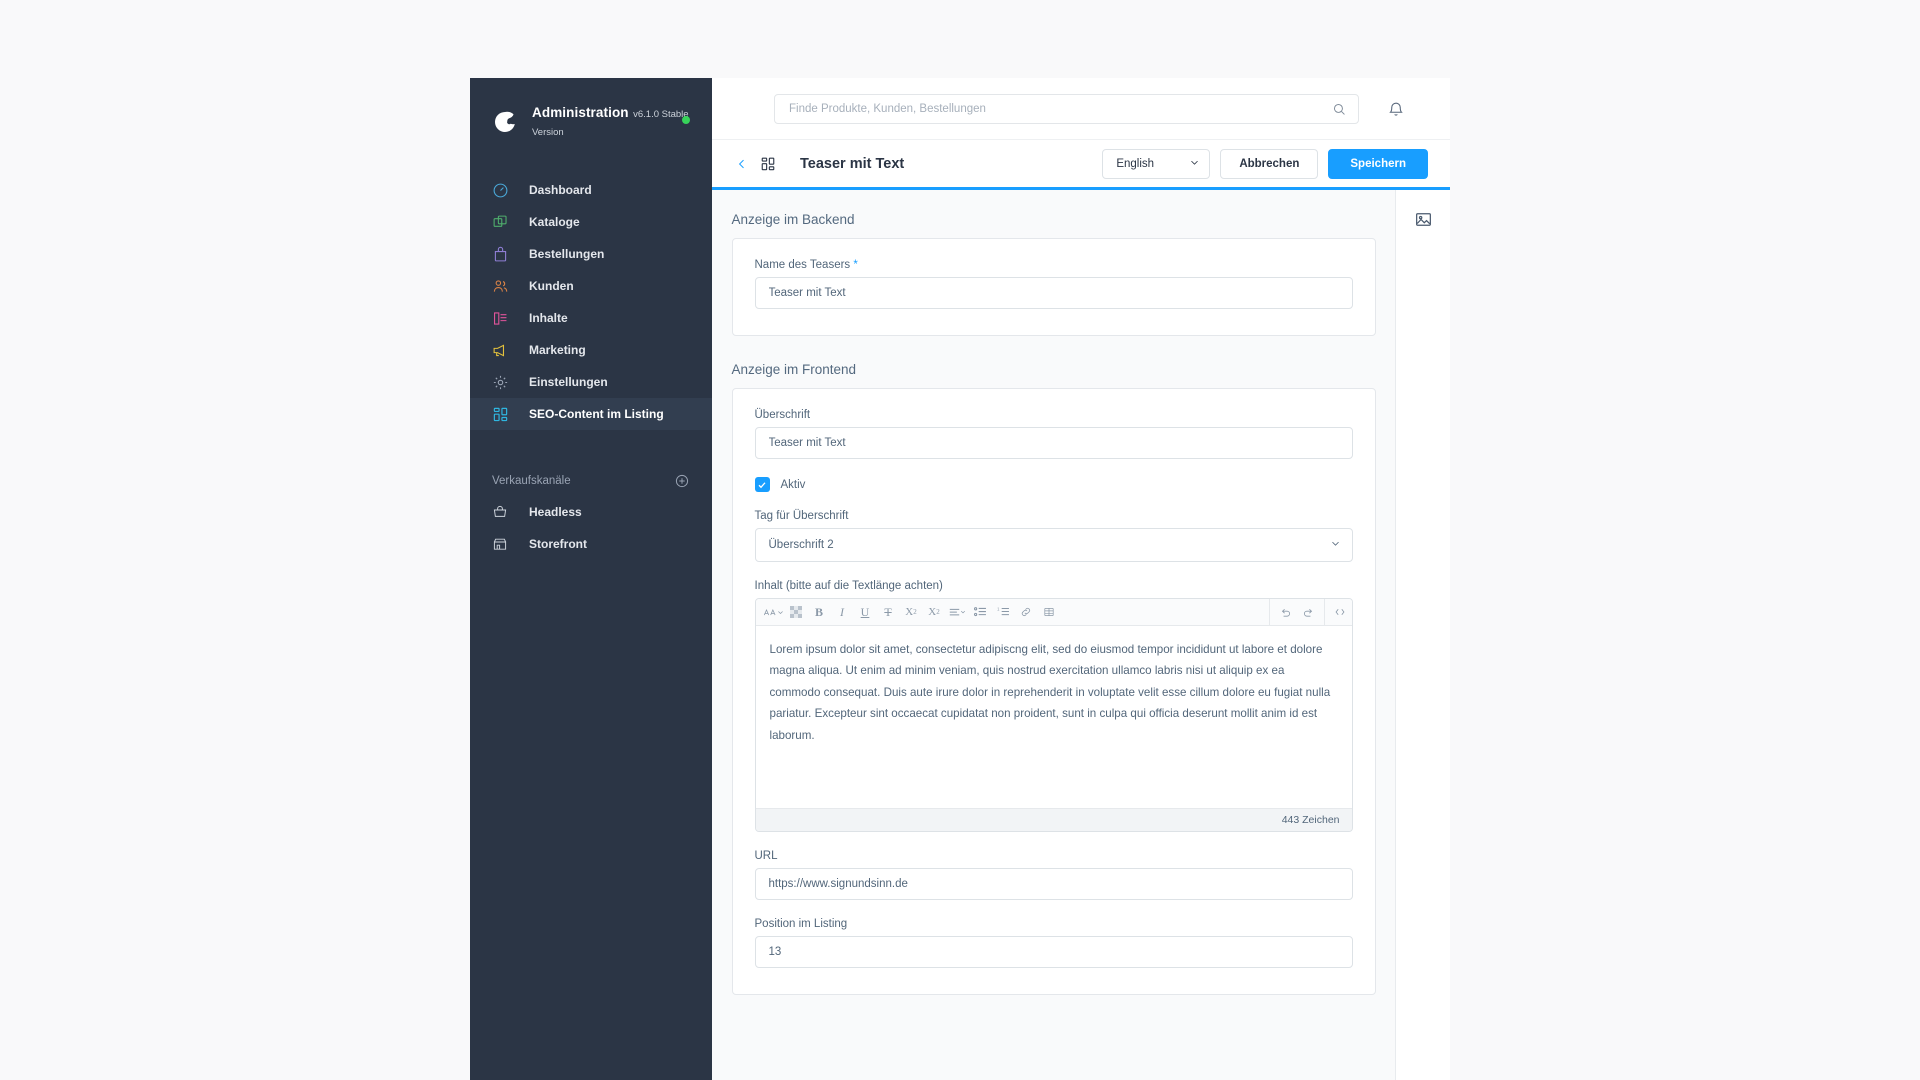 This screenshot has height=1080, width=1920. I want to click on status-indicator-dot, so click(686, 120).